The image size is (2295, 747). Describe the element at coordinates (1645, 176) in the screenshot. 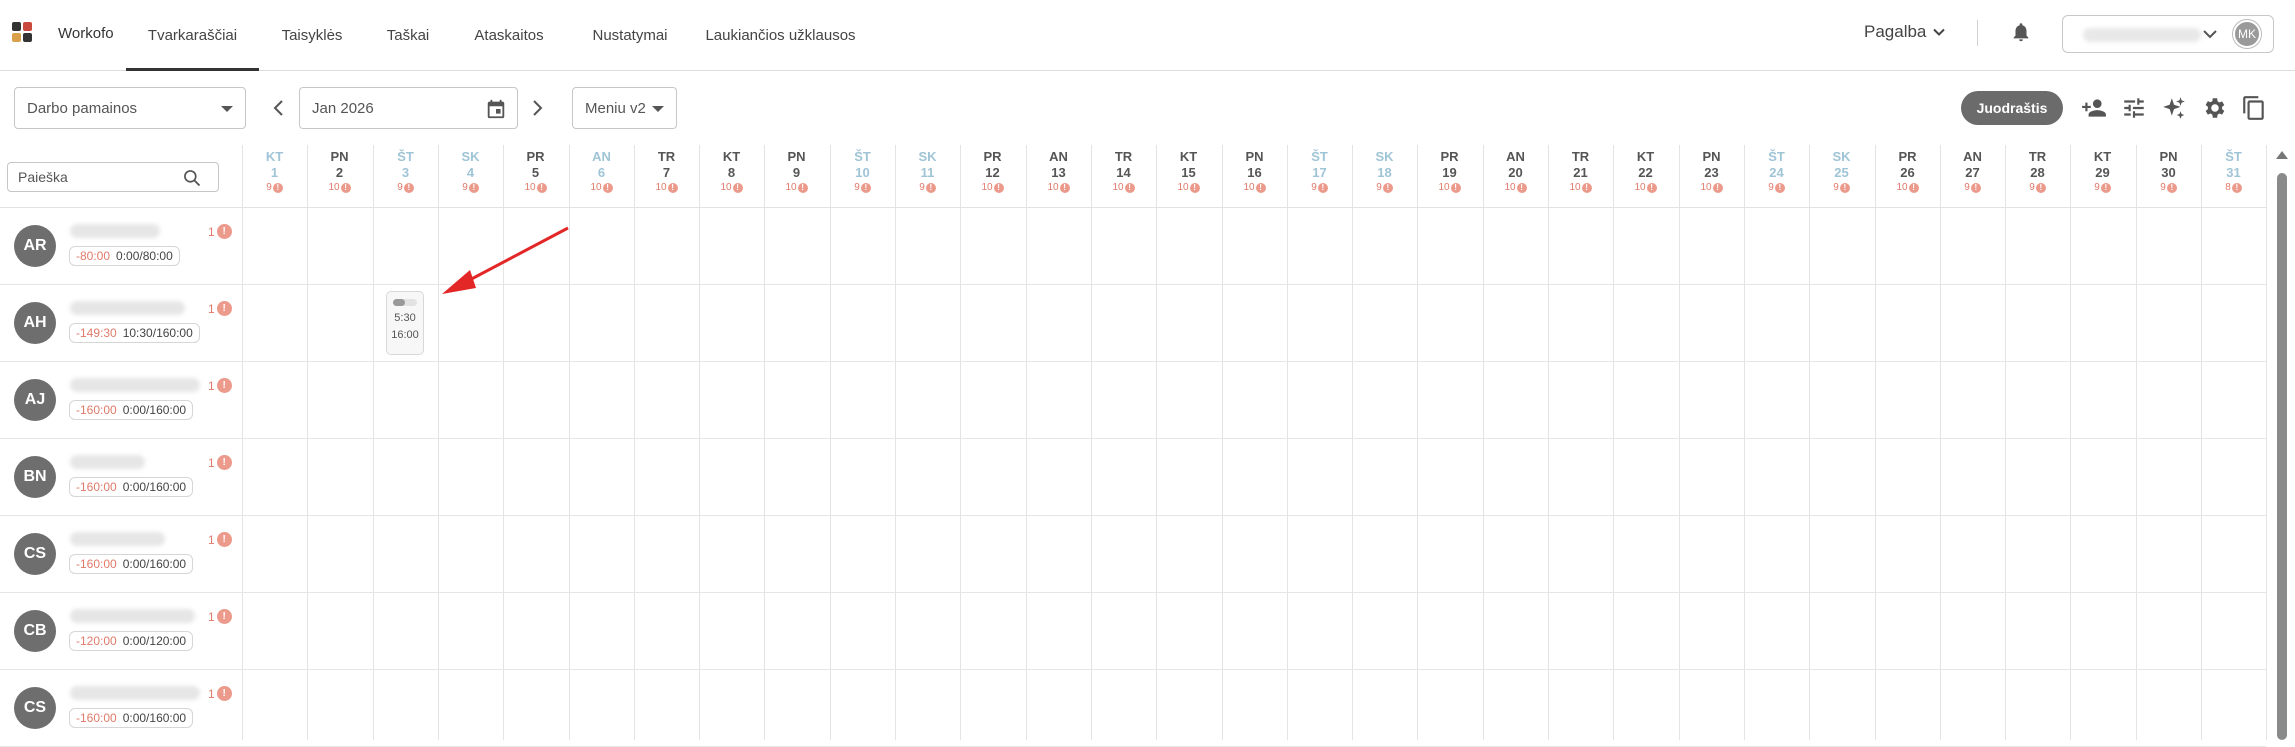

I see `day-header: KT 22 10!` at that location.